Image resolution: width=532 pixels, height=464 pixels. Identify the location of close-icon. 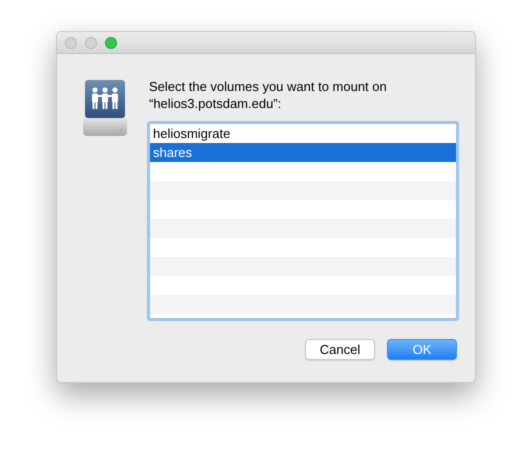
(71, 42).